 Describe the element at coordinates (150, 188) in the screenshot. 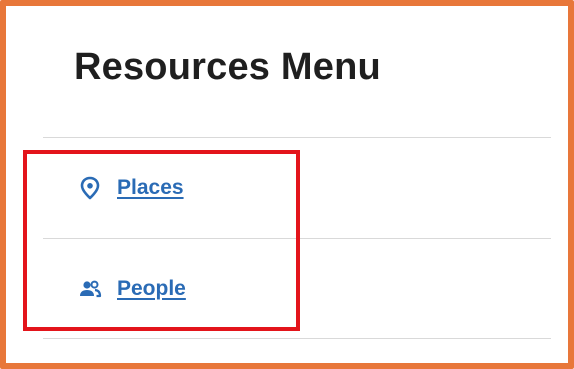

I see `menu-item-label-places: Places` at that location.